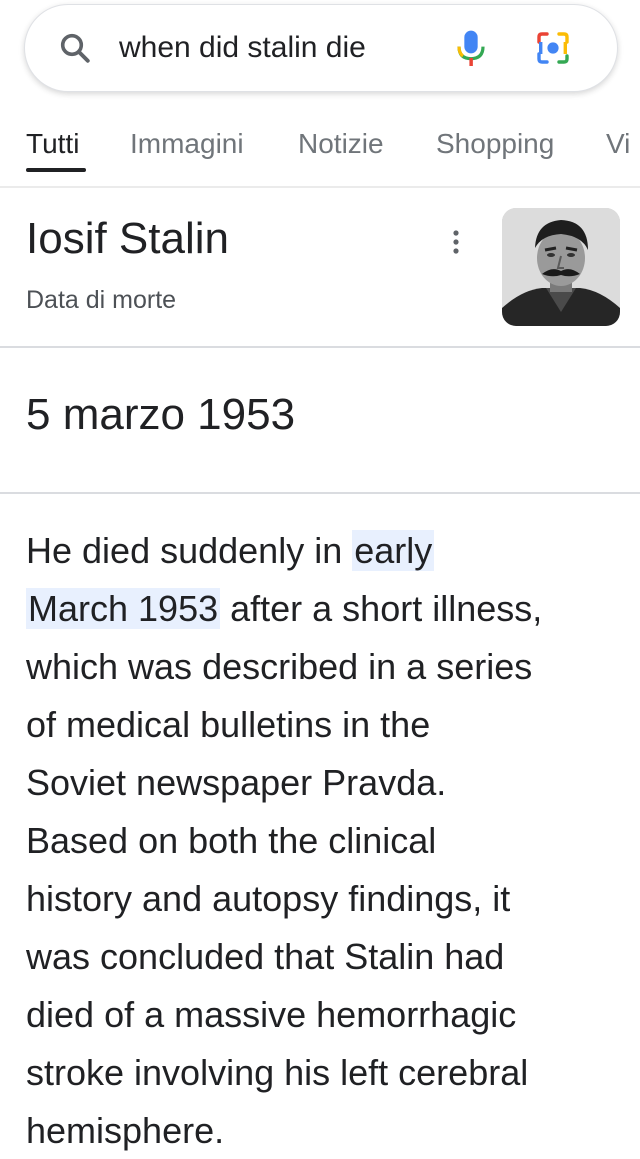 The width and height of the screenshot is (640, 1159). What do you see at coordinates (123, 608) in the screenshot?
I see `highlighted-text: March 1953` at bounding box center [123, 608].